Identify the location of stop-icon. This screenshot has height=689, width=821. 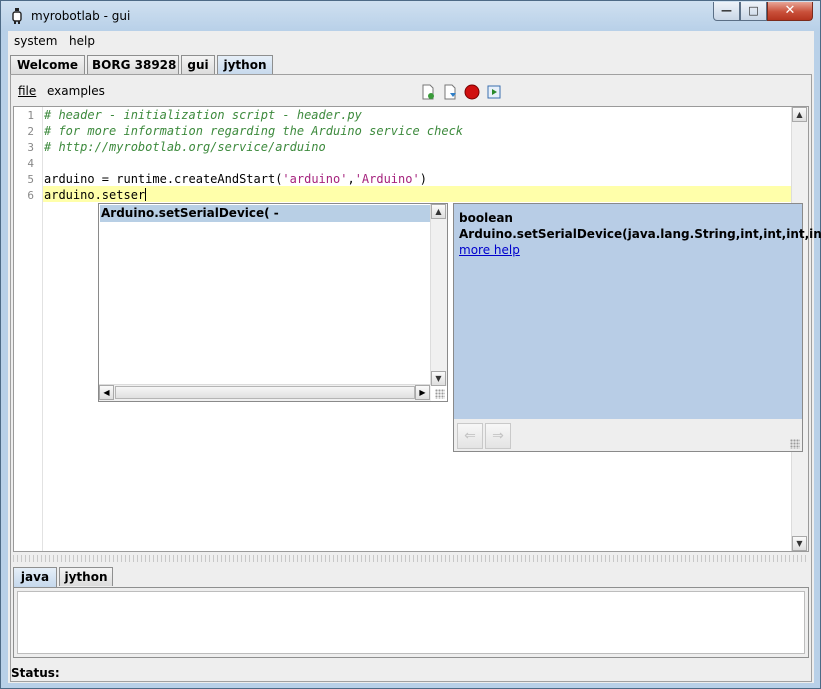
(472, 92).